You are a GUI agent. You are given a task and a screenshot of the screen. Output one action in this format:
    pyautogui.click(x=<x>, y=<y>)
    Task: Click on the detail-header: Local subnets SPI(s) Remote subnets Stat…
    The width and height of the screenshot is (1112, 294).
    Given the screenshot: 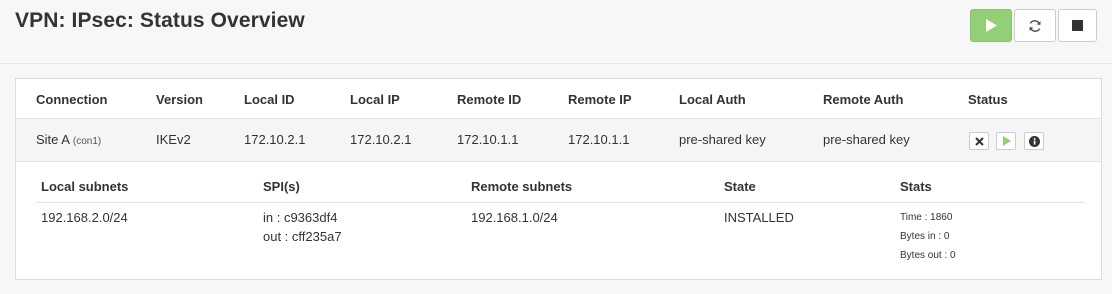 What is the action you would take?
    pyautogui.click(x=560, y=190)
    